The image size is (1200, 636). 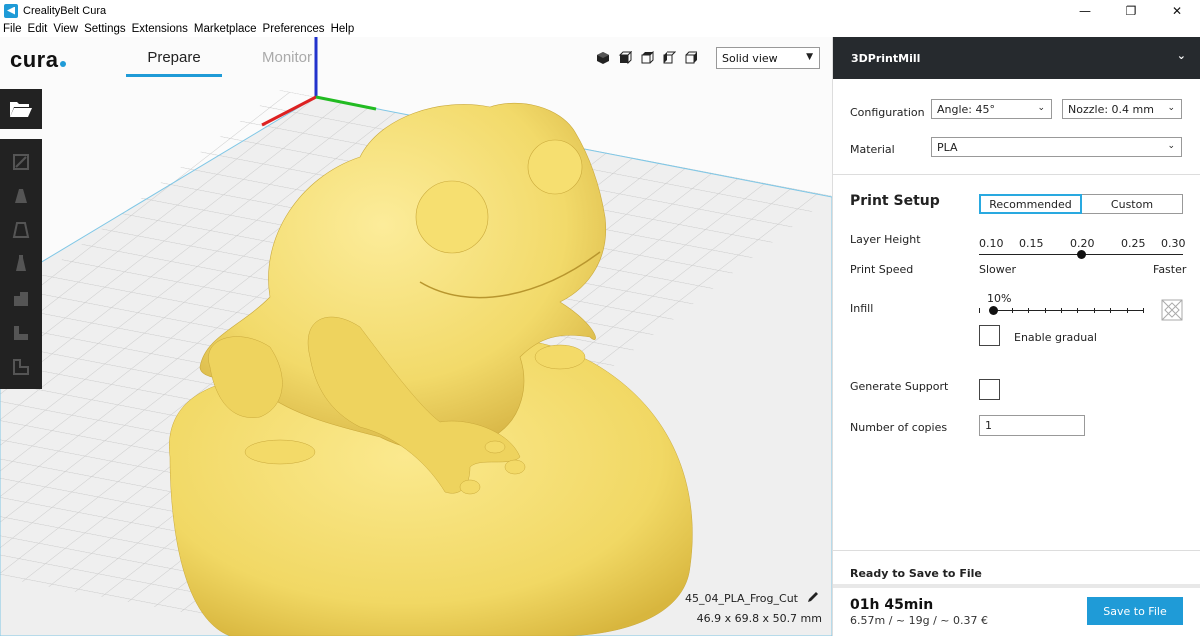 What do you see at coordinates (603, 58) in the screenshot?
I see `view-3d-icon` at bounding box center [603, 58].